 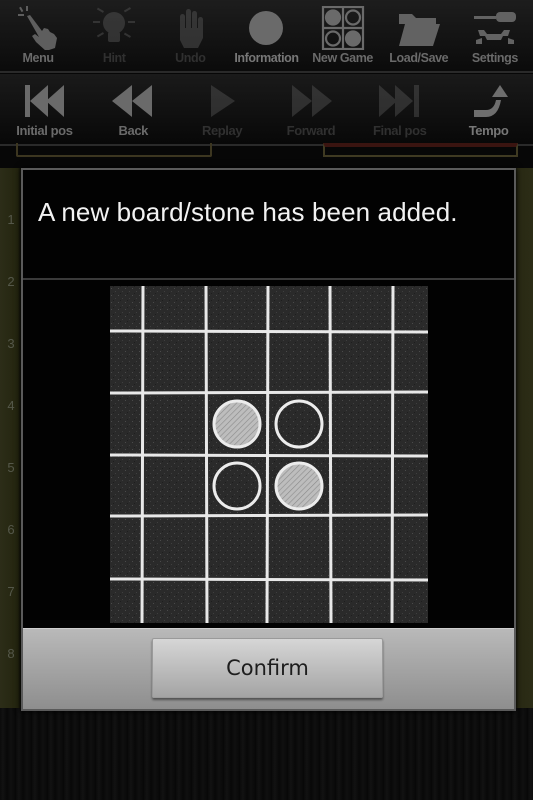 I want to click on player2-score-panel, so click(x=420, y=150).